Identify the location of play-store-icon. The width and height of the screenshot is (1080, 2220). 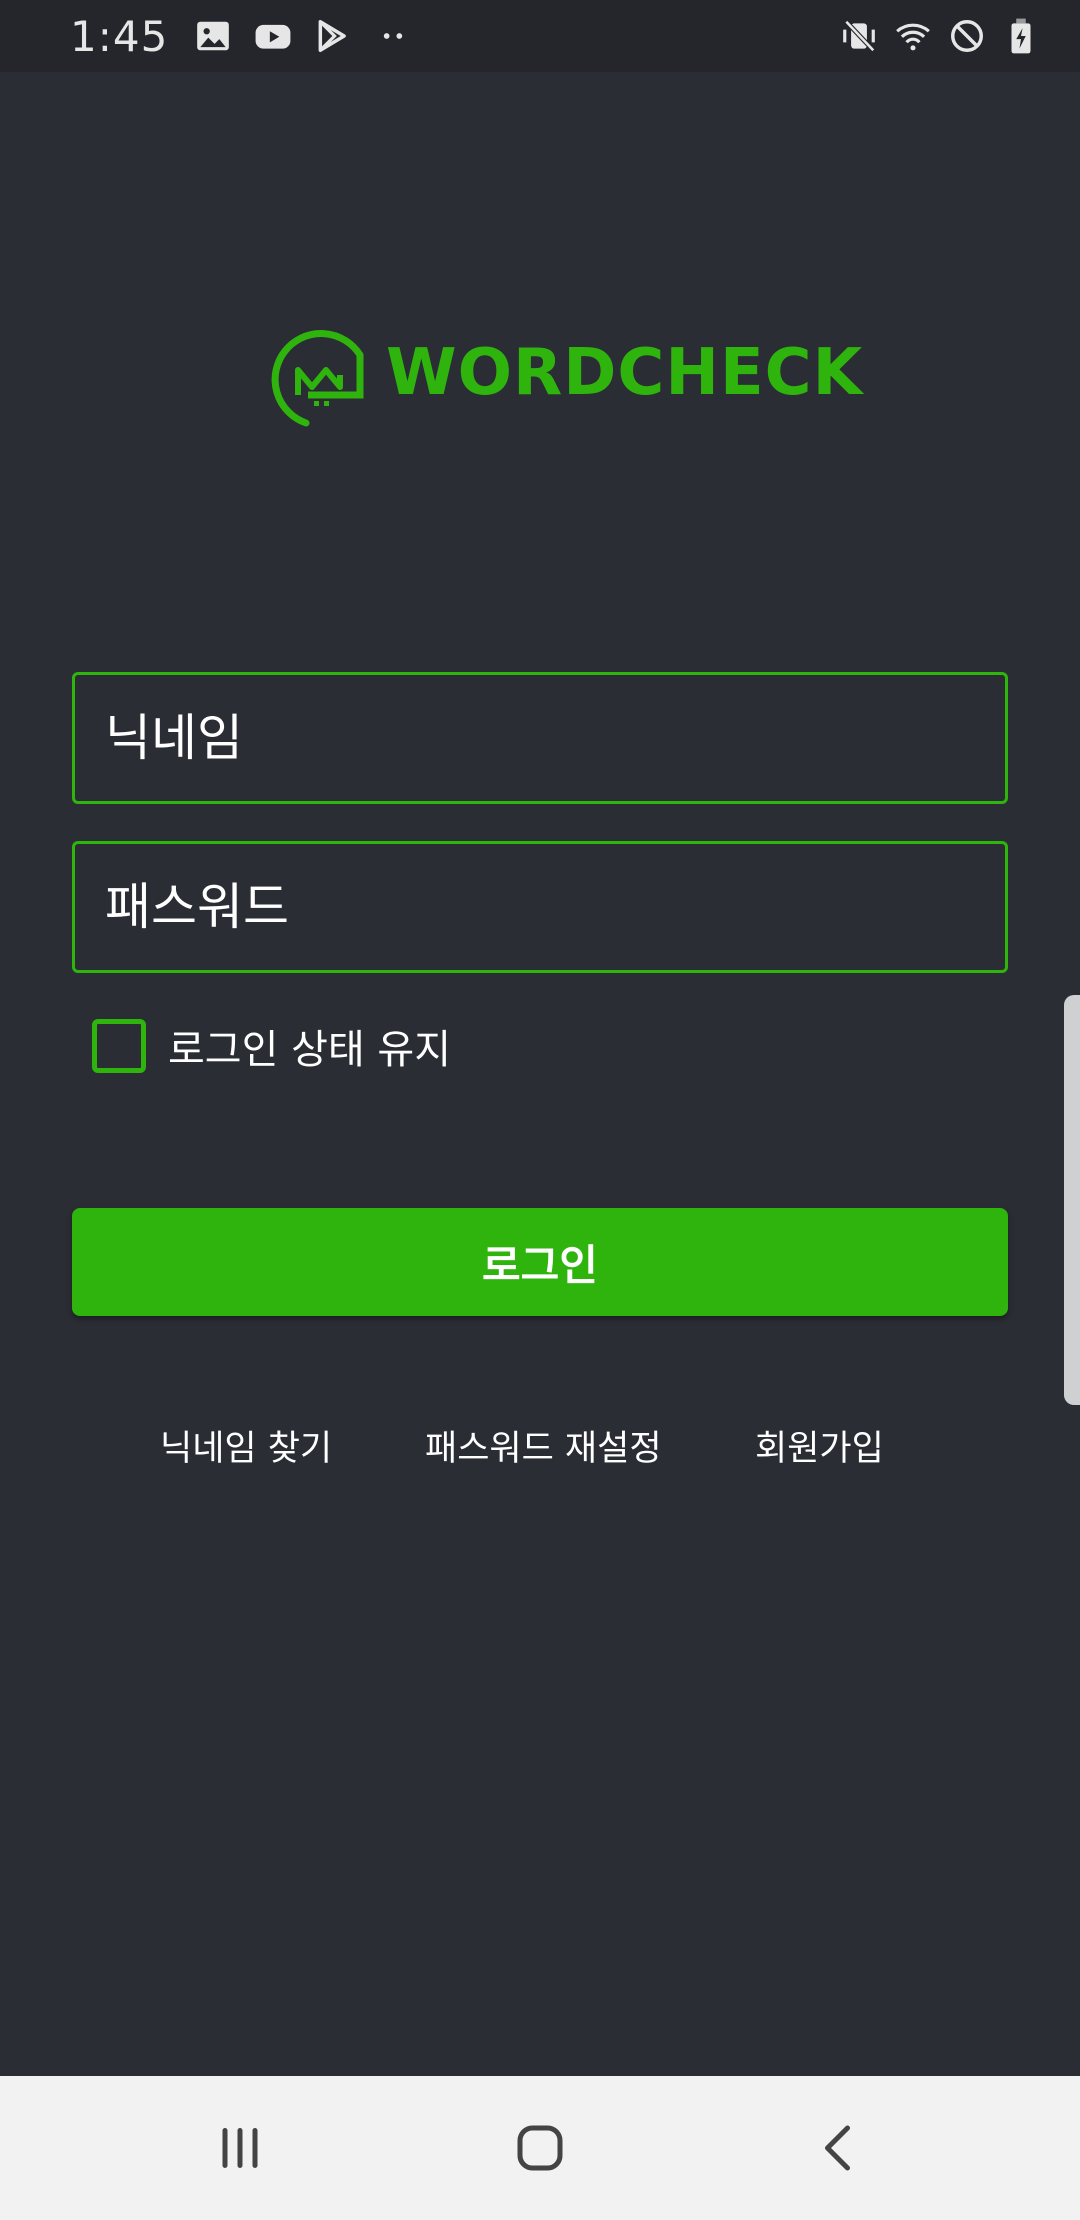
(333, 36).